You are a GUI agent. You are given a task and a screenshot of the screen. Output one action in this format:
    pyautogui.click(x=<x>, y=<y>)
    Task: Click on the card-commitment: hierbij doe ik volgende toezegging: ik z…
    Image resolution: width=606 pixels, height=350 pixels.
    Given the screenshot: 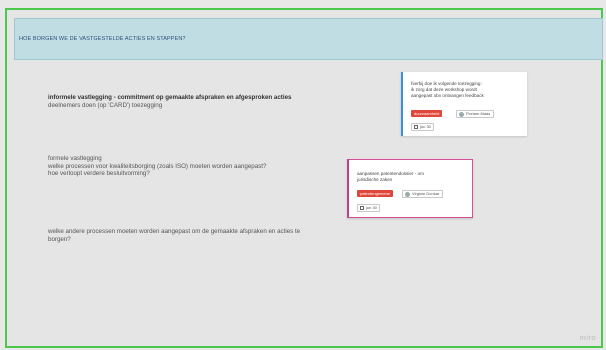 What is the action you would take?
    pyautogui.click(x=464, y=104)
    